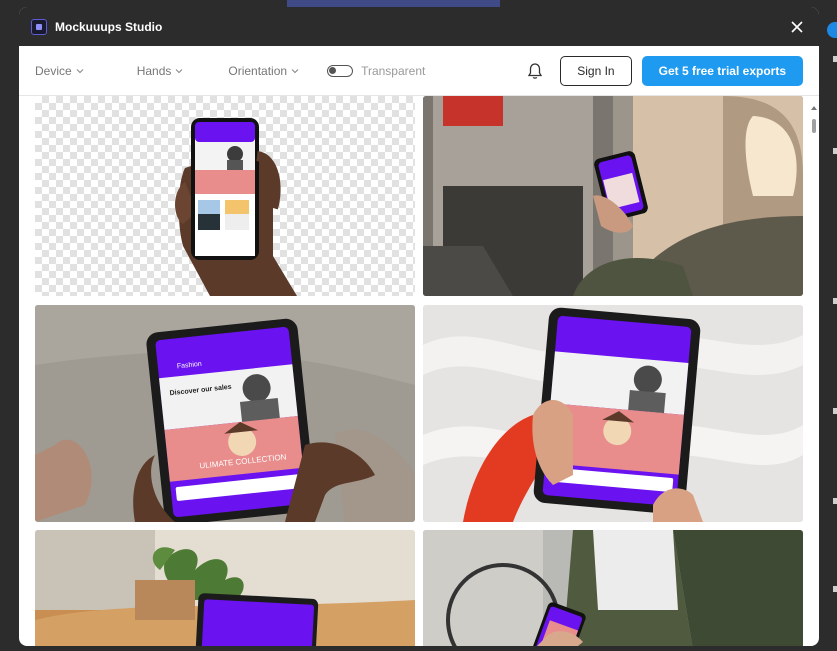 The image size is (837, 651). What do you see at coordinates (596, 70) in the screenshot?
I see `sign-in-button: Sign In` at bounding box center [596, 70].